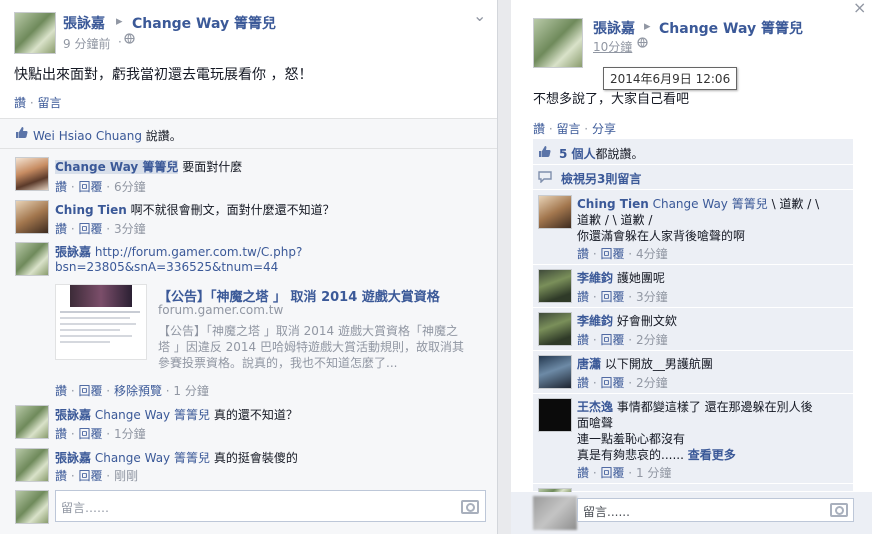 This screenshot has width=872, height=534. What do you see at coordinates (619, 154) in the screenshot?
I see `likes-suffix: 都說讚。` at bounding box center [619, 154].